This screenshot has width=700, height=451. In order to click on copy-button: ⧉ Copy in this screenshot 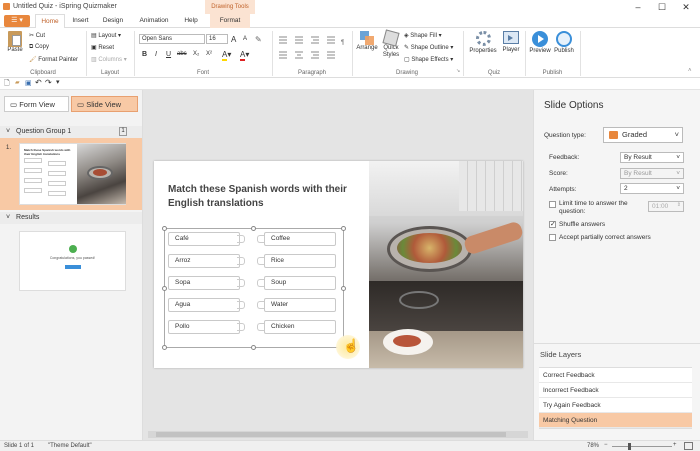, I will do `click(39, 47)`.